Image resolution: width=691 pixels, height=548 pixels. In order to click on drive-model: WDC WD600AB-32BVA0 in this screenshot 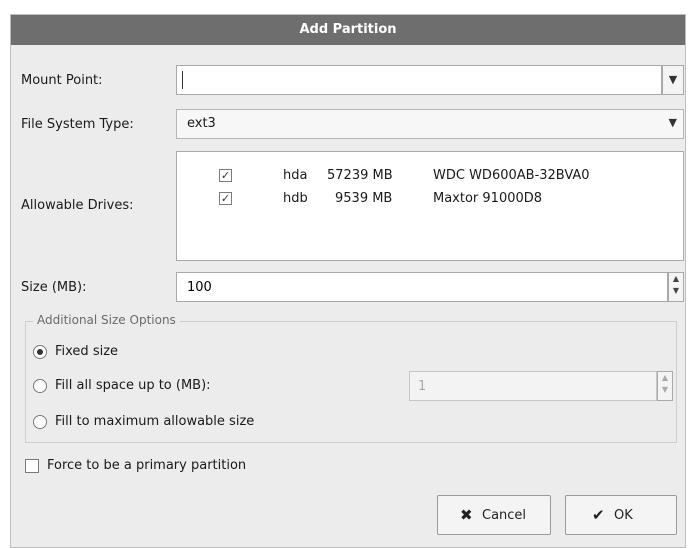, I will do `click(511, 175)`.